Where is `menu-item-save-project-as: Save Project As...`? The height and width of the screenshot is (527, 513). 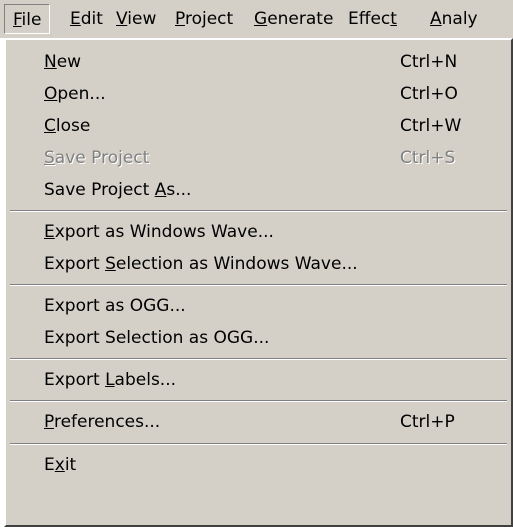
menu-item-save-project-as: Save Project As... is located at coordinates (258, 190).